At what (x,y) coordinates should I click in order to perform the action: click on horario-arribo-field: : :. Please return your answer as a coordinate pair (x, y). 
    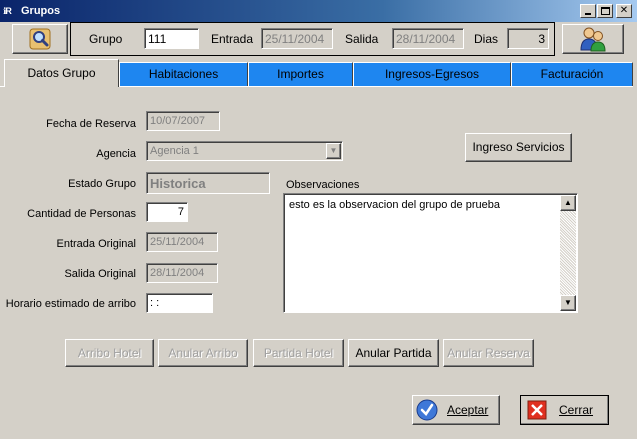
    Looking at the image, I should click on (179, 303).